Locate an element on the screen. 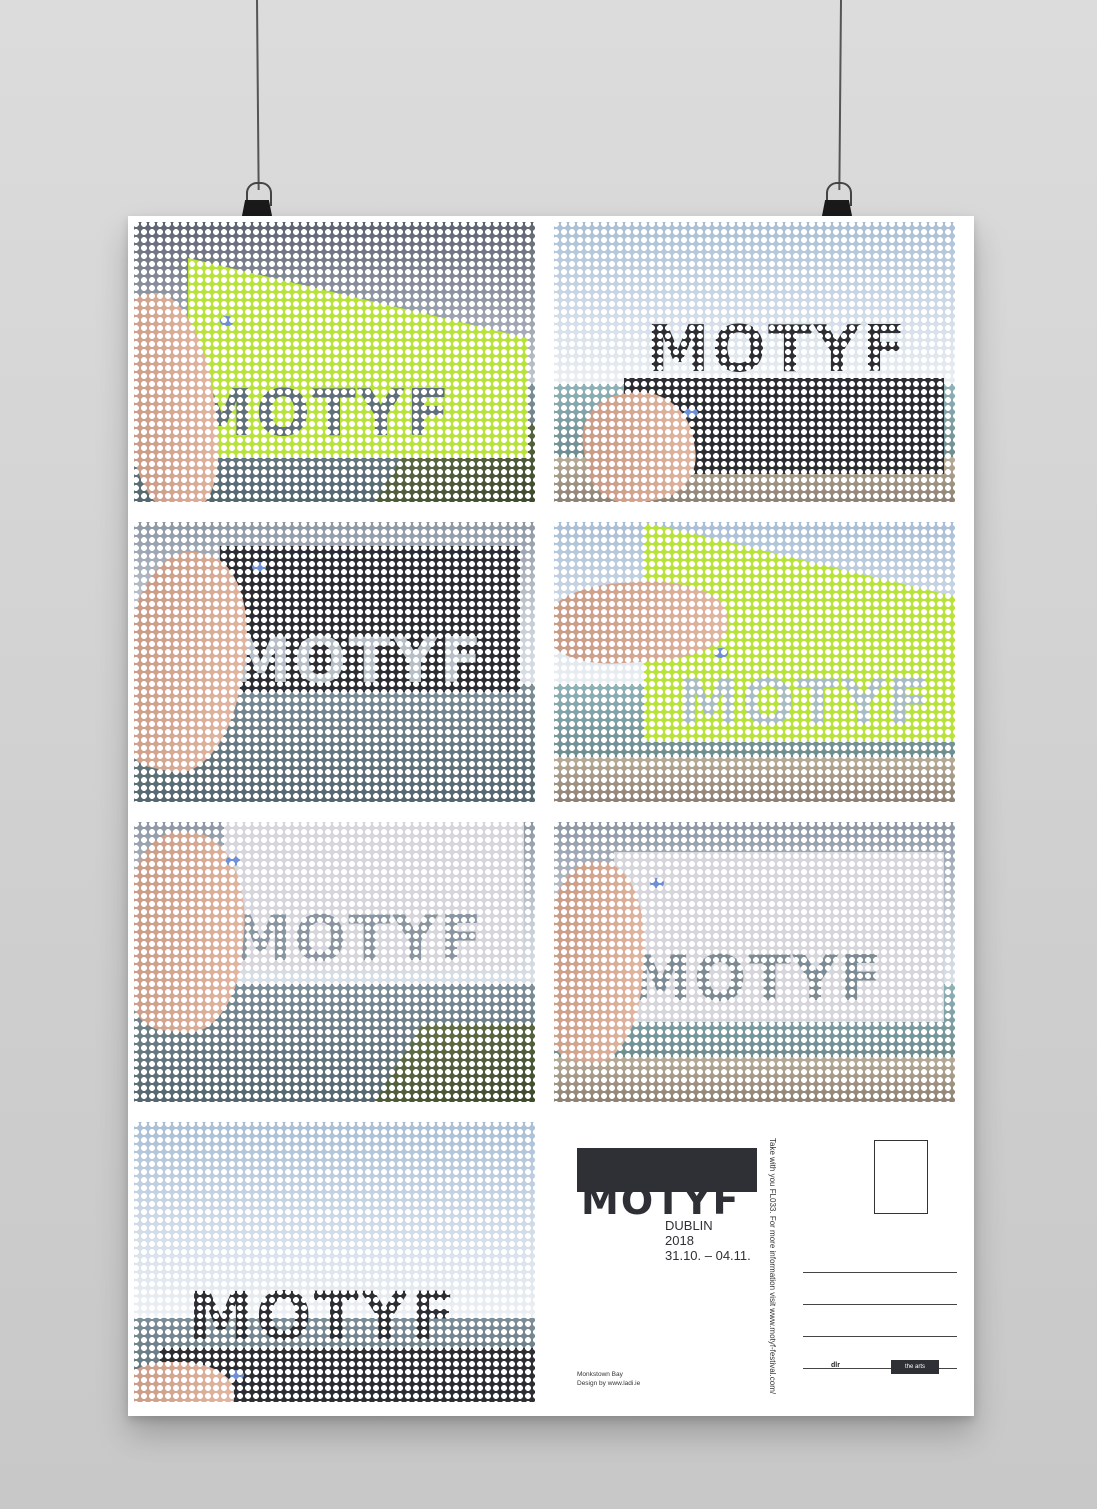  event-year: 2018 is located at coordinates (679, 1240).